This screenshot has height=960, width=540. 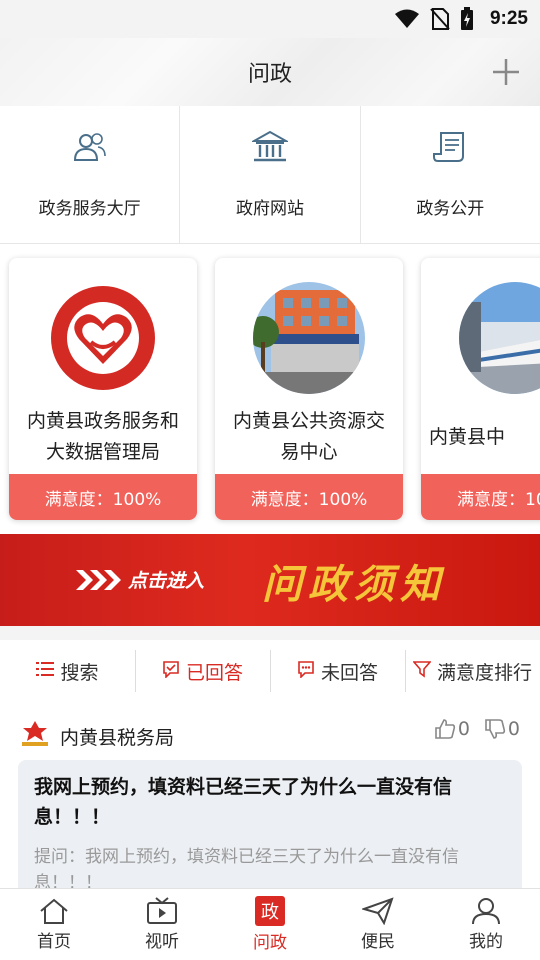 I want to click on nav-services: 便民, so click(x=378, y=924).